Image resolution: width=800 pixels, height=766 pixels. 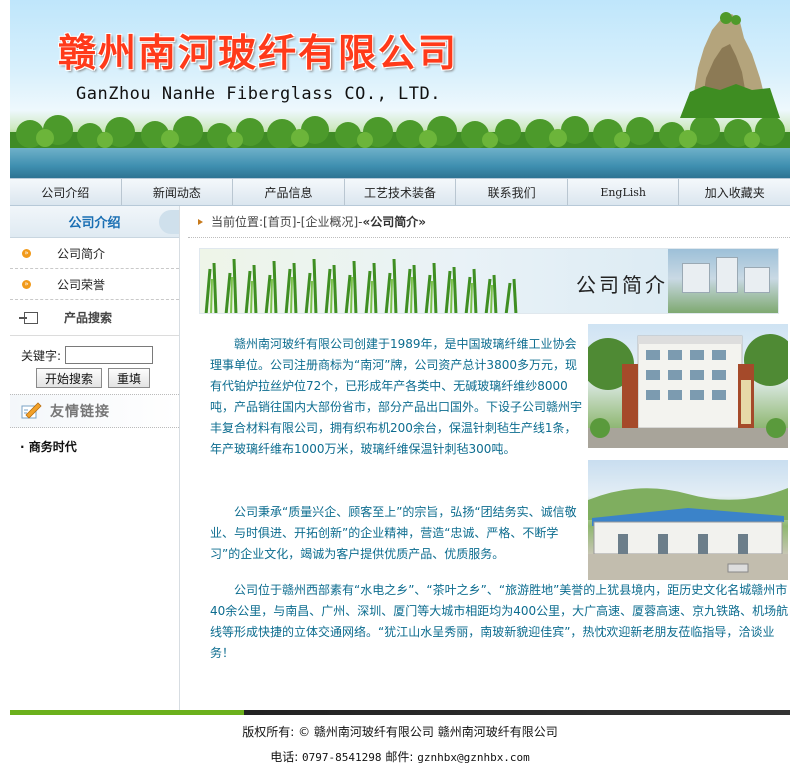 I want to click on product-search-title: 产品搜索, so click(x=88, y=318).